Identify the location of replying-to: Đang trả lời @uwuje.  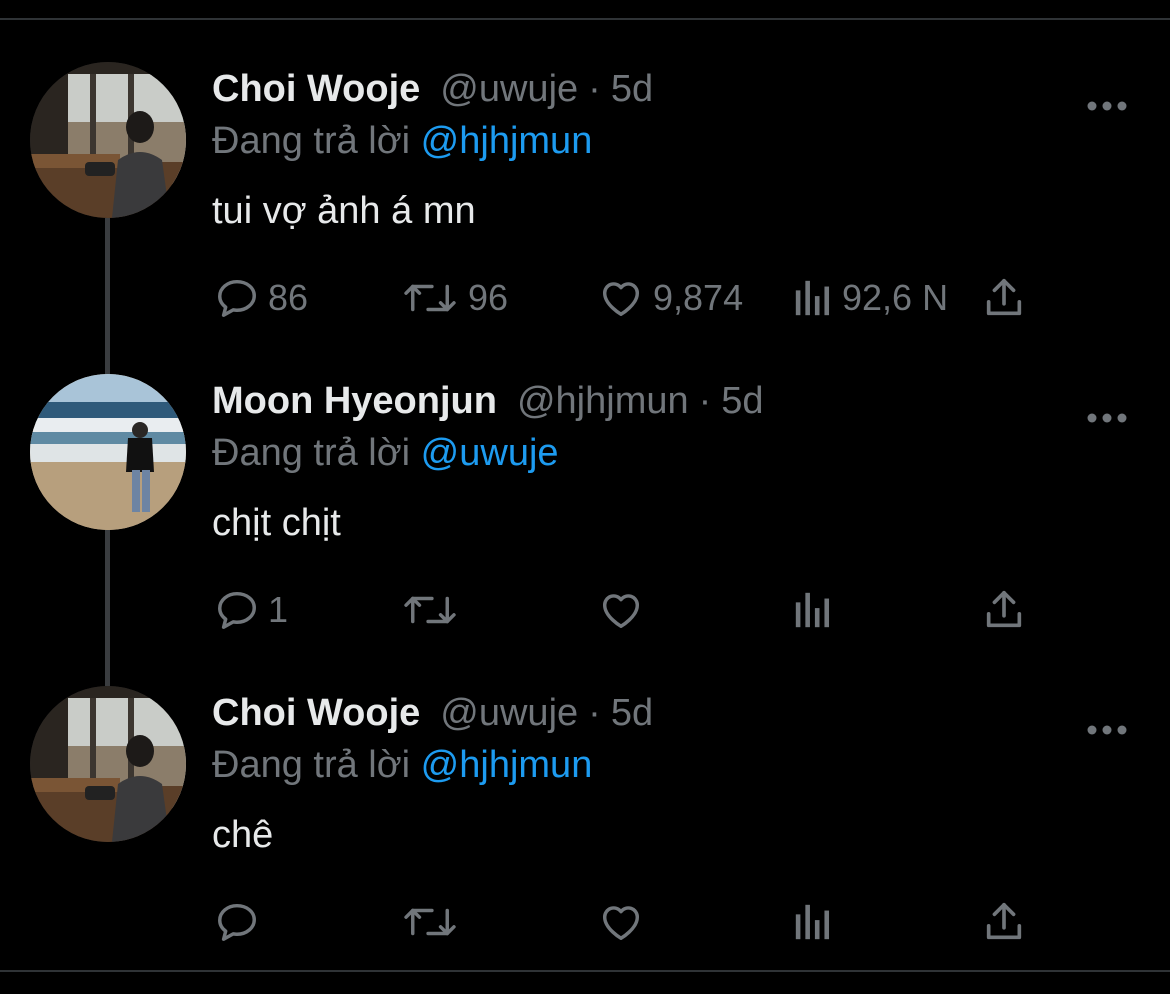
(385, 453).